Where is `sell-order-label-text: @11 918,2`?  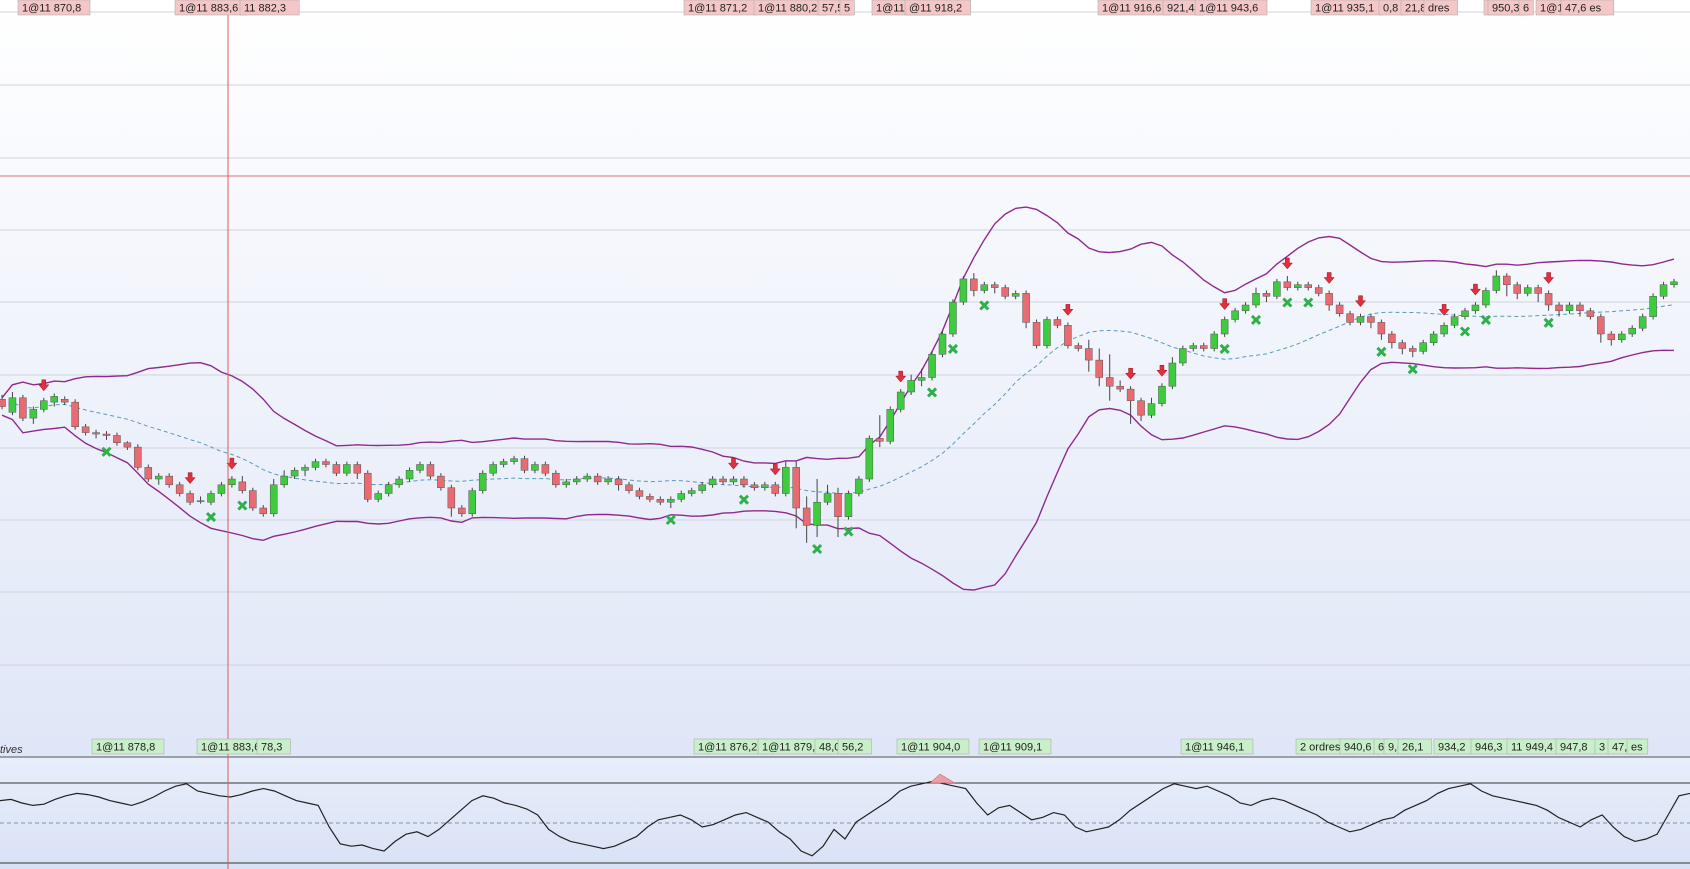 sell-order-label-text: @11 918,2 is located at coordinates (935, 9).